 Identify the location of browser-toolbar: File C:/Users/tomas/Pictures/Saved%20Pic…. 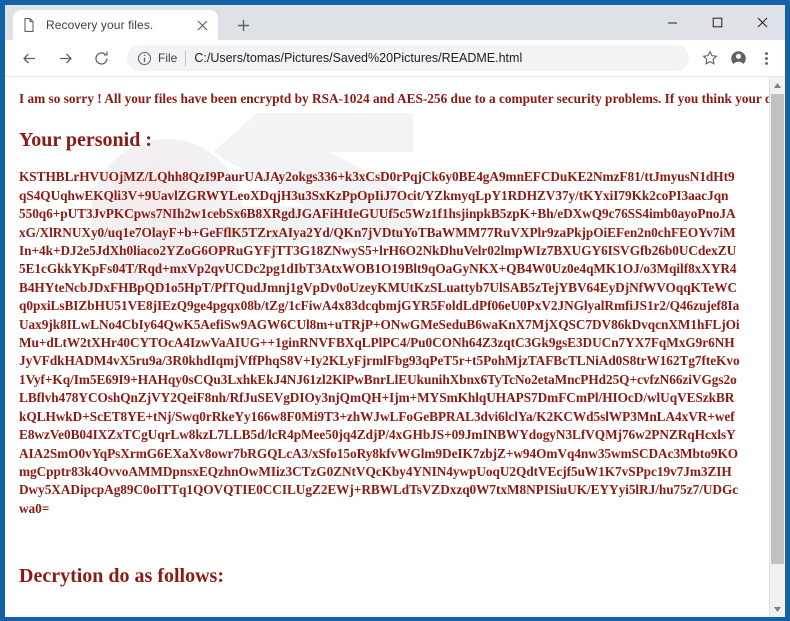
(395, 58).